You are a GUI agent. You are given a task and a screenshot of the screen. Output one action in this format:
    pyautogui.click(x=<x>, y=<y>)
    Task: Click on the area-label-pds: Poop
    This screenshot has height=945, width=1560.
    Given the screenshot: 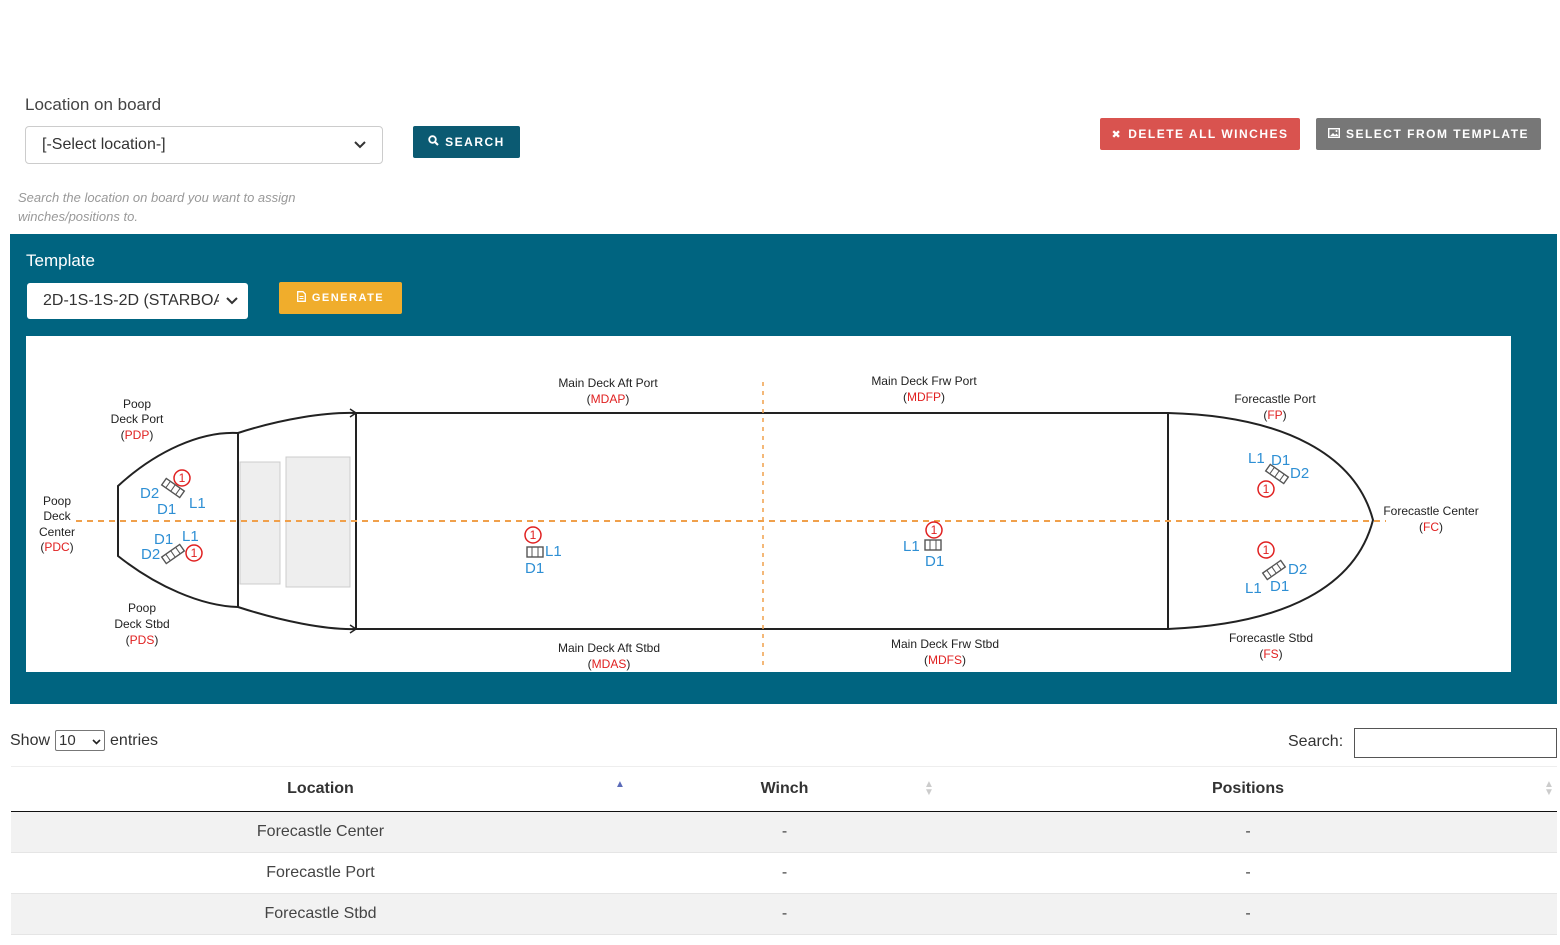 What is the action you would take?
    pyautogui.click(x=142, y=608)
    